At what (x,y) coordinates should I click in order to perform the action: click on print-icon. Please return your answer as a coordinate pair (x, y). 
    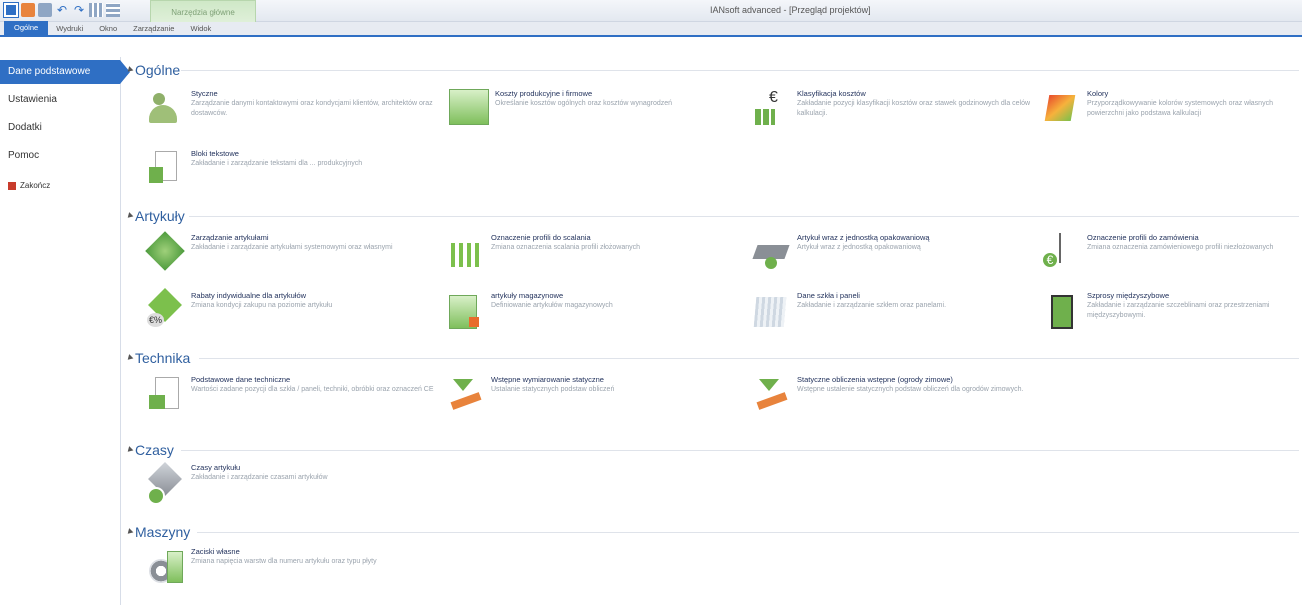
    Looking at the image, I should click on (45, 10).